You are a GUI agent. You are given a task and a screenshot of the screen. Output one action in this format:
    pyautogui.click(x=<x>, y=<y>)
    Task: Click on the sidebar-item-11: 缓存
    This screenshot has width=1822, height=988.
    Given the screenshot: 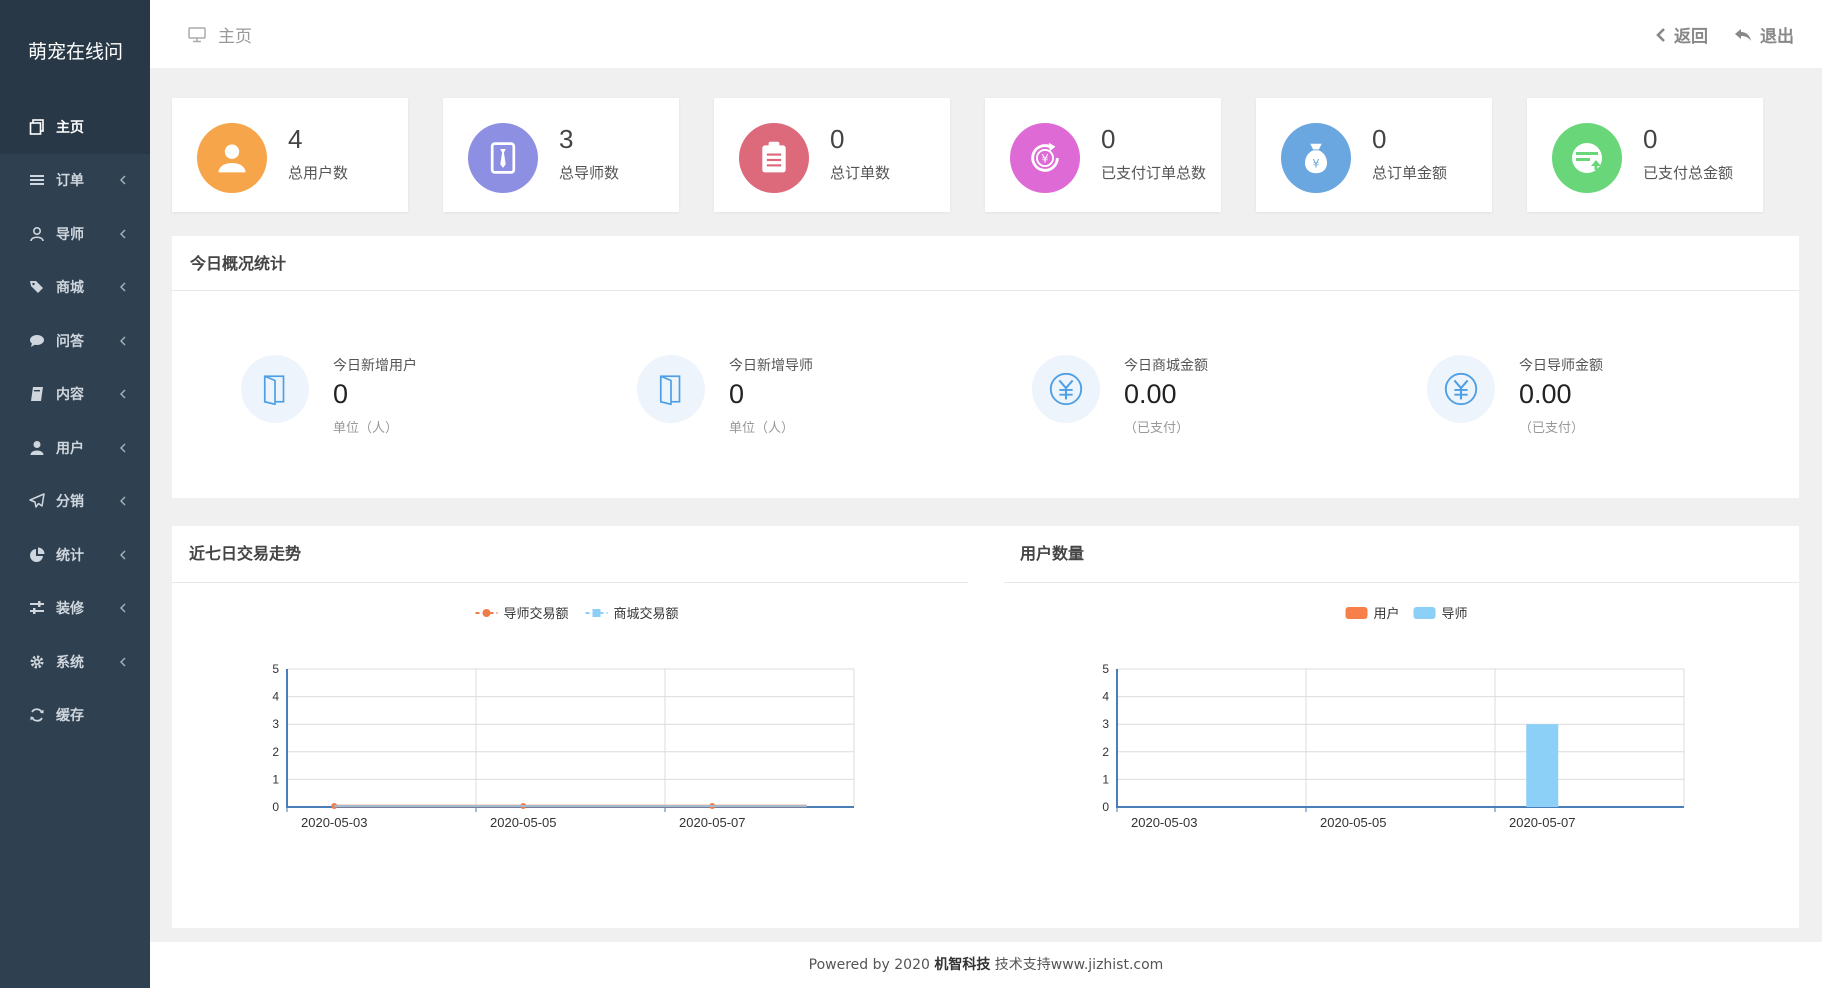 What is the action you would take?
    pyautogui.click(x=75, y=716)
    